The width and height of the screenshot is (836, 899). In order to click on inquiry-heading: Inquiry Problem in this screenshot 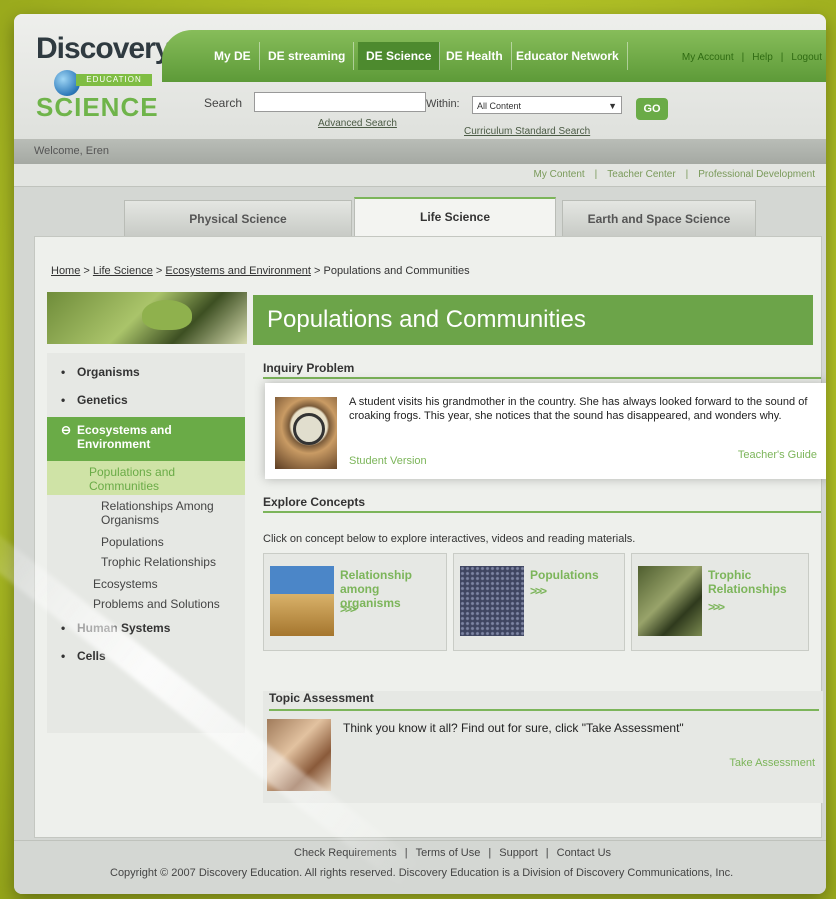, I will do `click(309, 368)`.